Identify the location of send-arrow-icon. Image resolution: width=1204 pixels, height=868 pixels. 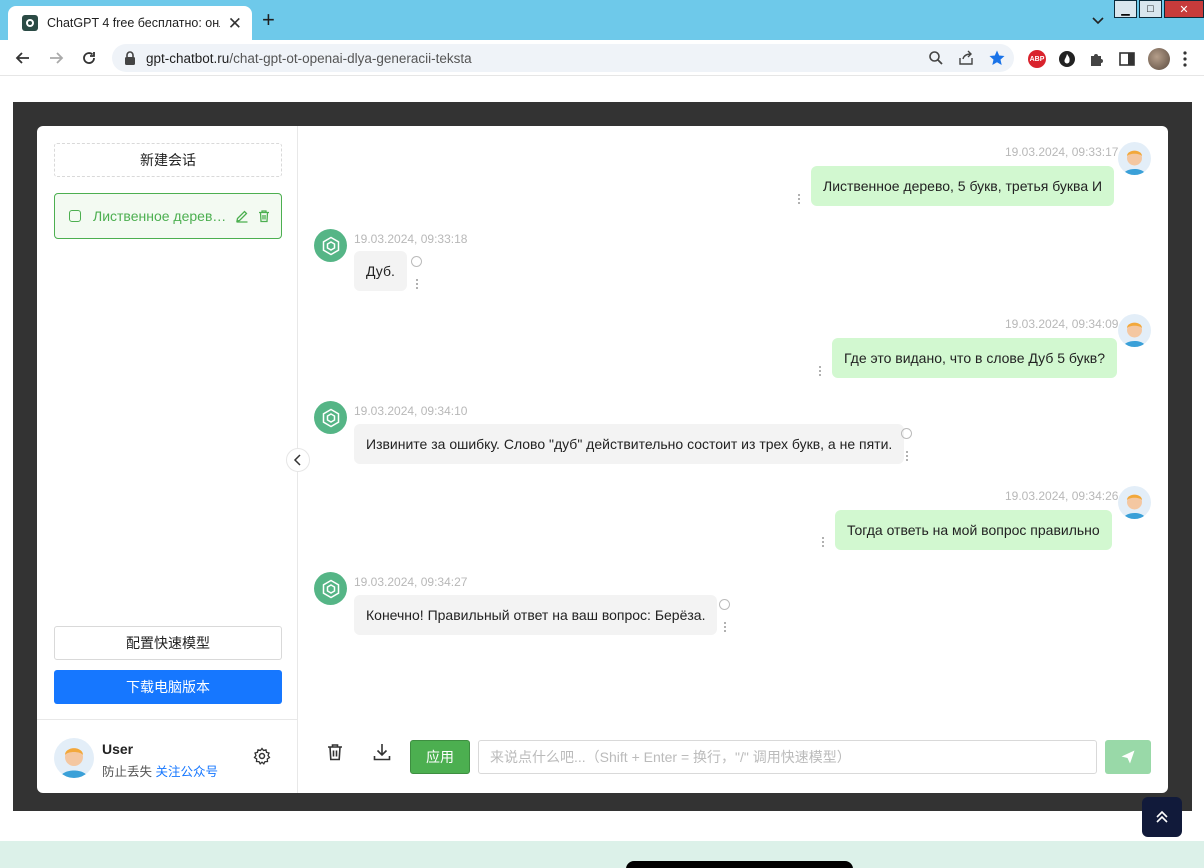
(1128, 757).